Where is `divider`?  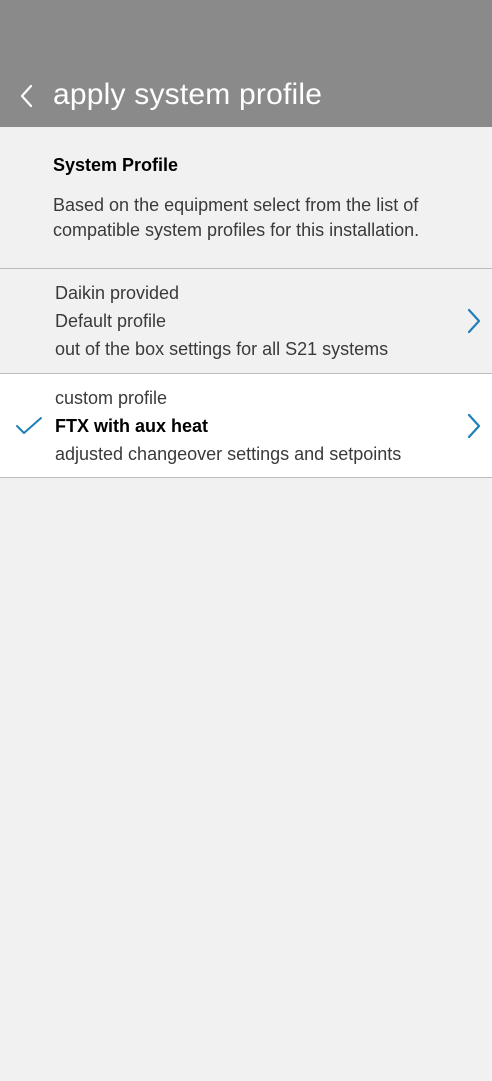
divider is located at coordinates (246, 477).